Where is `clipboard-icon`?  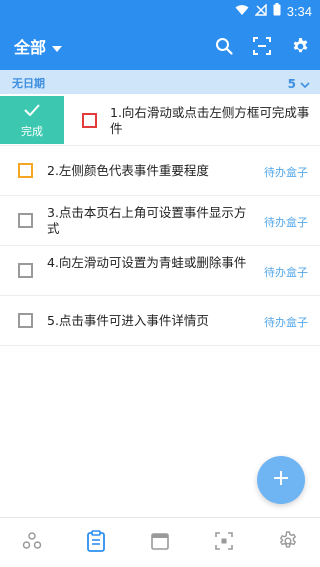
clipboard-icon is located at coordinates (96, 542).